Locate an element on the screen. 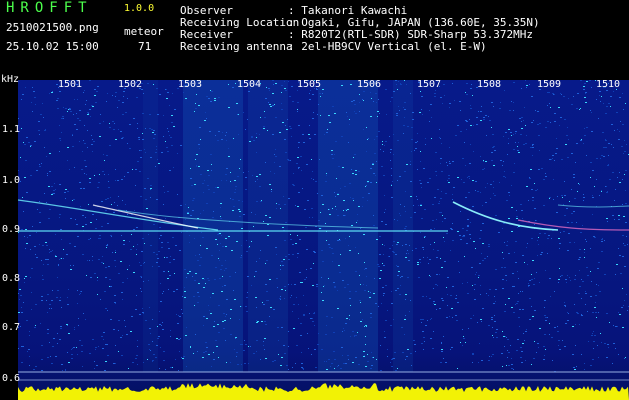 The width and height of the screenshot is (629, 400). antenna-value: : 2el-HB9CV Vertical (el. E-W) is located at coordinates (387, 46).